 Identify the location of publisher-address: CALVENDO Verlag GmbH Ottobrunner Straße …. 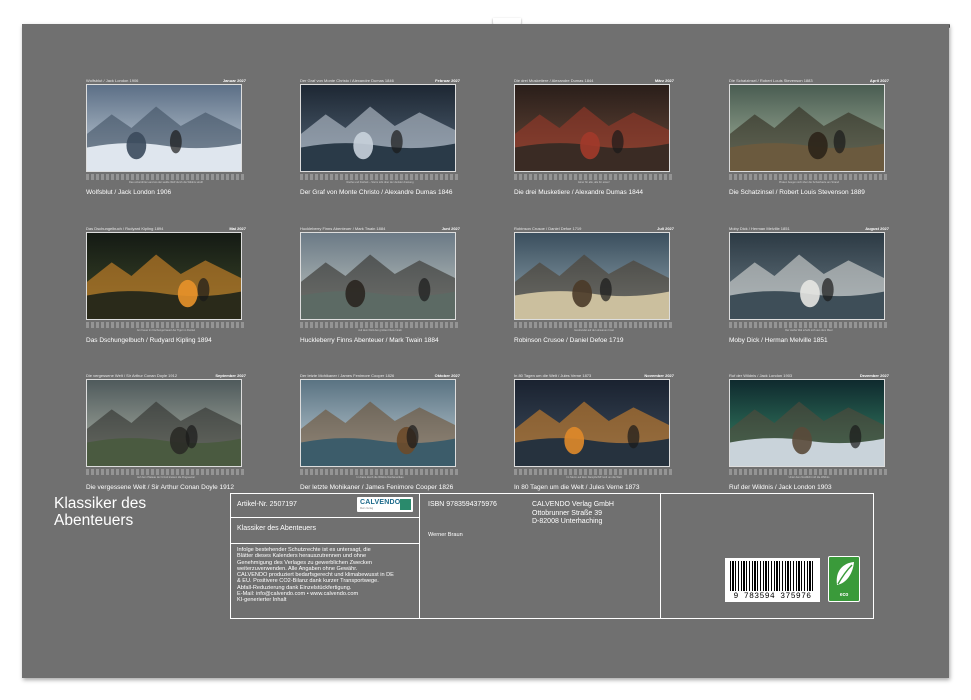
(573, 514).